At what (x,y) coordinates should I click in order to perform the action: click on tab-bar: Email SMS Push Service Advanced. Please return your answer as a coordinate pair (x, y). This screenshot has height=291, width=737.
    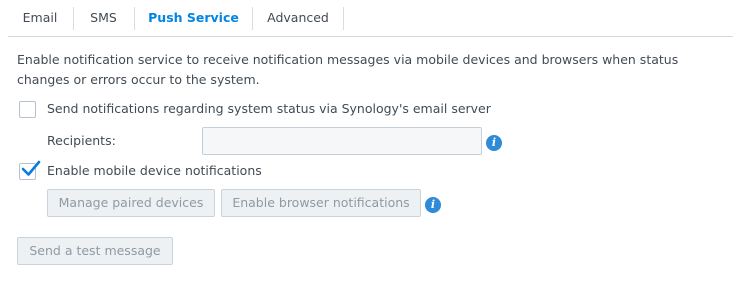
    Looking at the image, I should click on (370, 18).